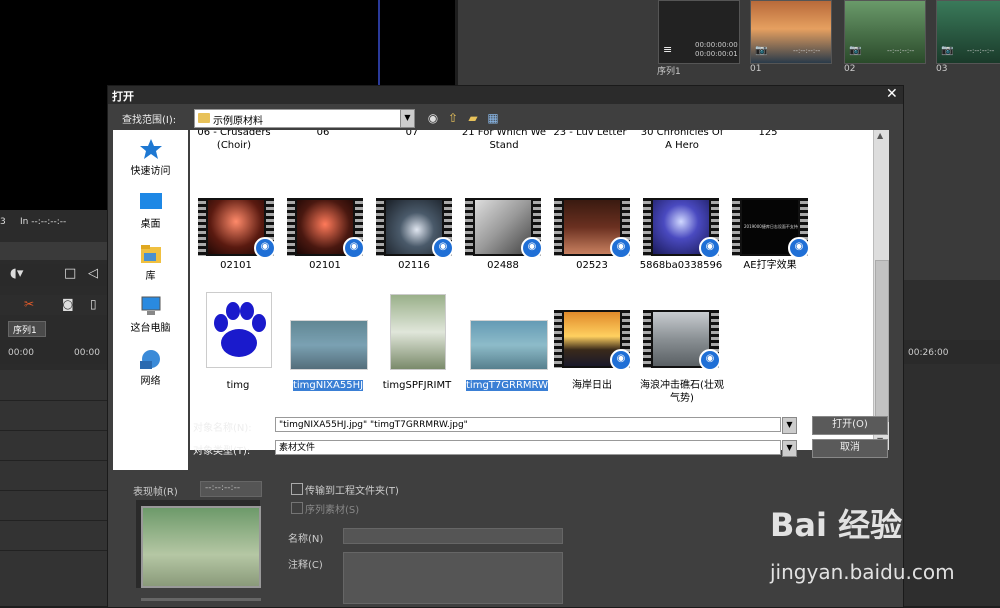 The width and height of the screenshot is (1000, 608). Describe the element at coordinates (297, 508) in the screenshot. I see `sequence-checkbox` at that location.